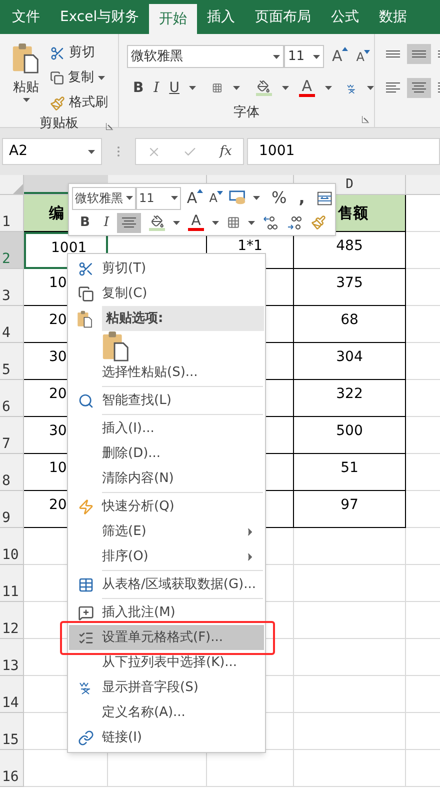 The height and width of the screenshot is (790, 440). I want to click on link-icon, so click(86, 738).